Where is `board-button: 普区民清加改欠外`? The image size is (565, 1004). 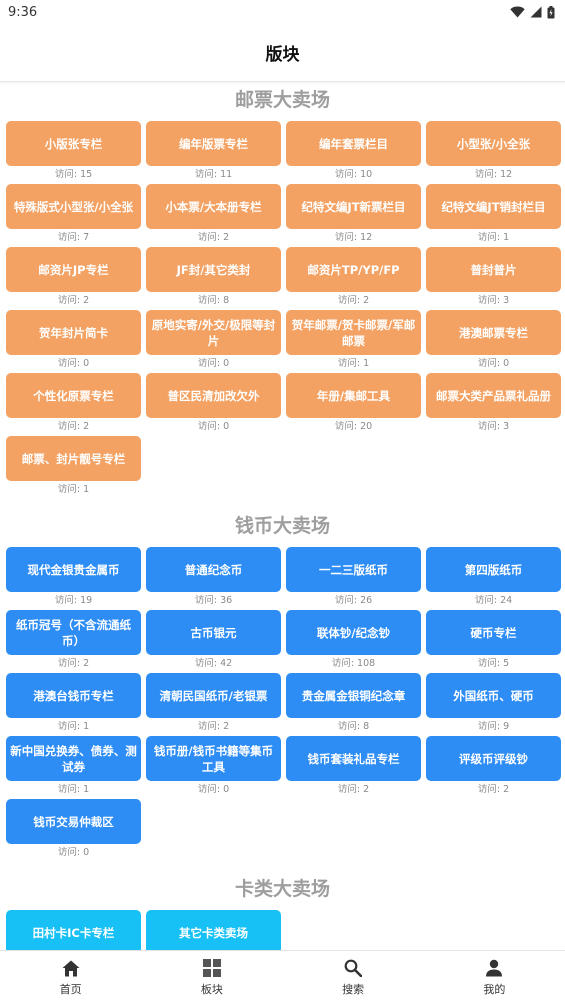
board-button: 普区民清加改欠外 is located at coordinates (213, 395).